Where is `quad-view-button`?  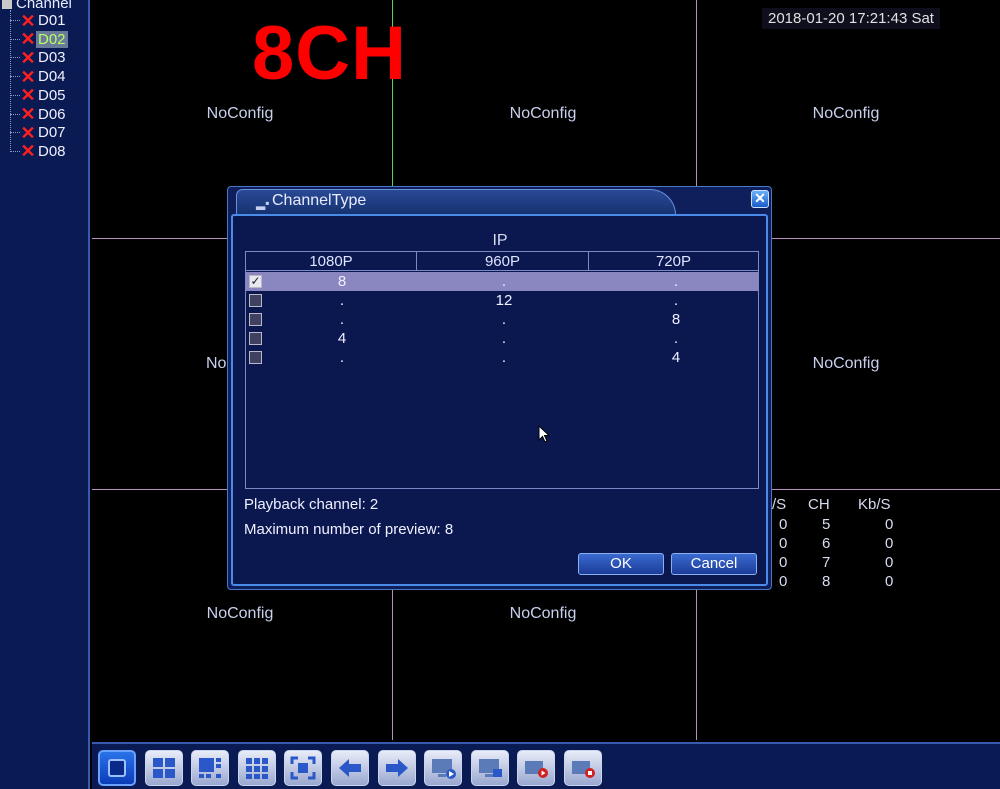
quad-view-button is located at coordinates (163, 768).